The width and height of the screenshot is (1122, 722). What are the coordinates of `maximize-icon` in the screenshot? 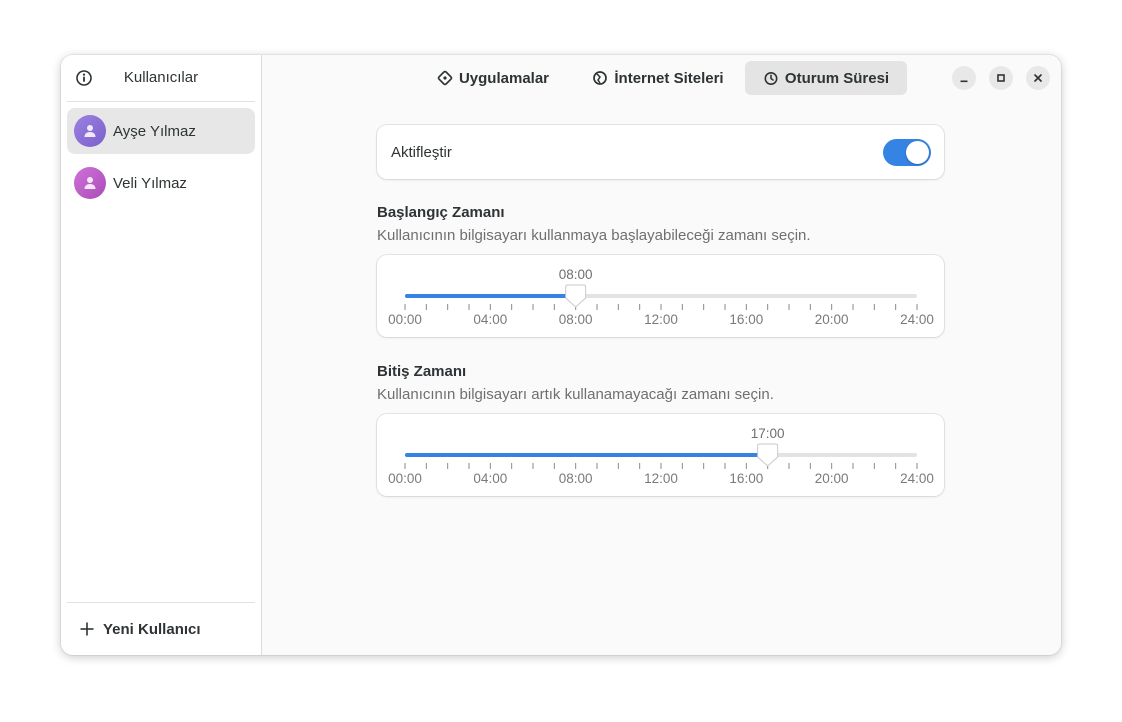 It's located at (1001, 78).